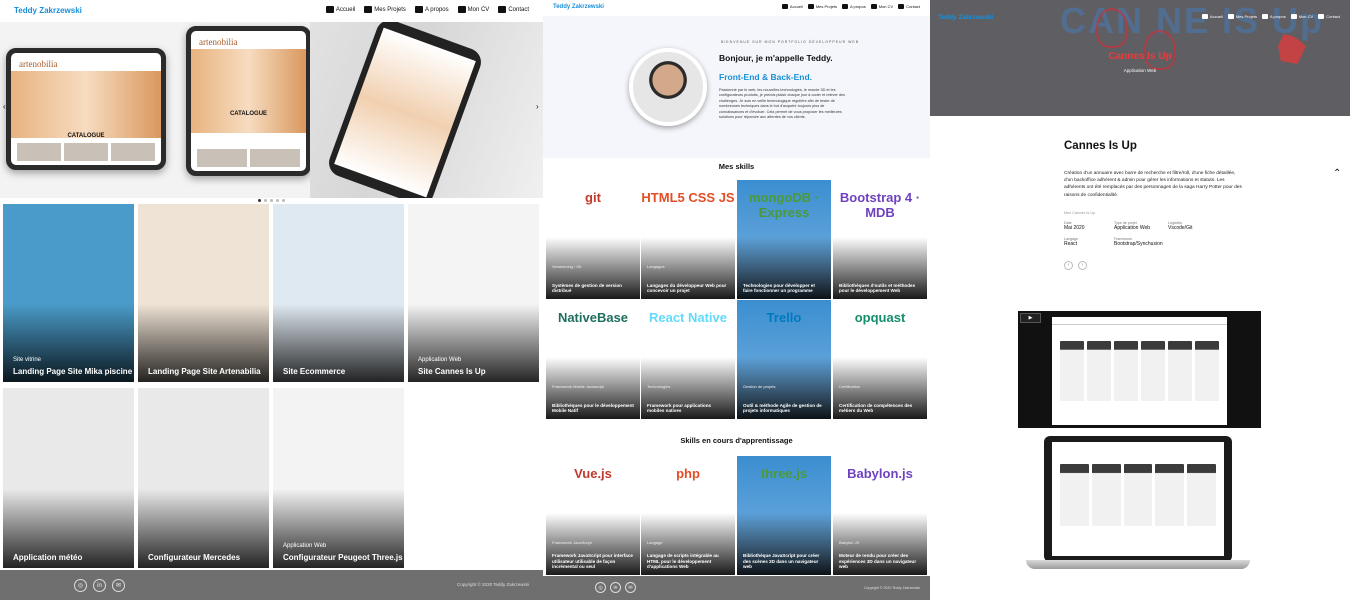 The width and height of the screenshot is (1350, 600). Describe the element at coordinates (759, 386) in the screenshot. I see `skill-kind: Gestion de projets` at that location.